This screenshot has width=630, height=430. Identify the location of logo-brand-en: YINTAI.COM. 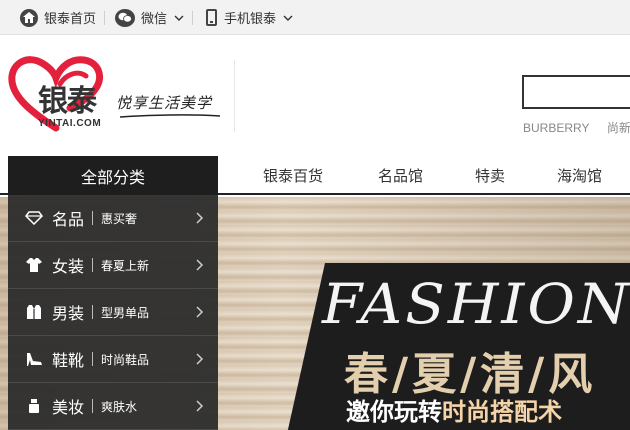
(70, 123).